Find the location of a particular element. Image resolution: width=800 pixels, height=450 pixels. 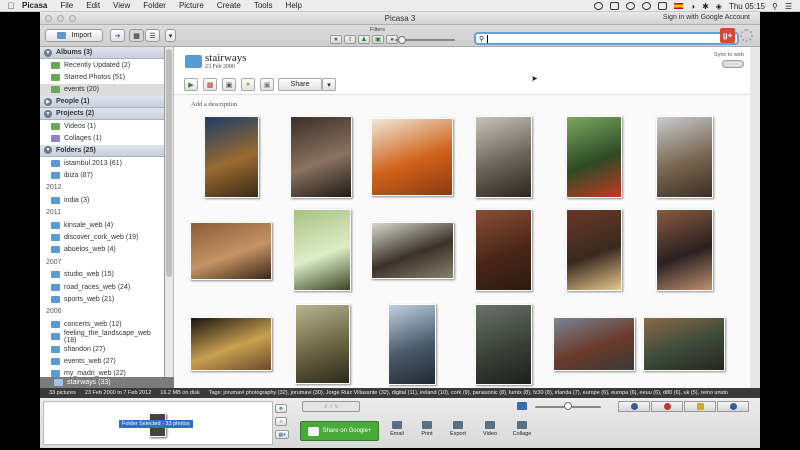

movie-button: ▣ is located at coordinates (229, 84).